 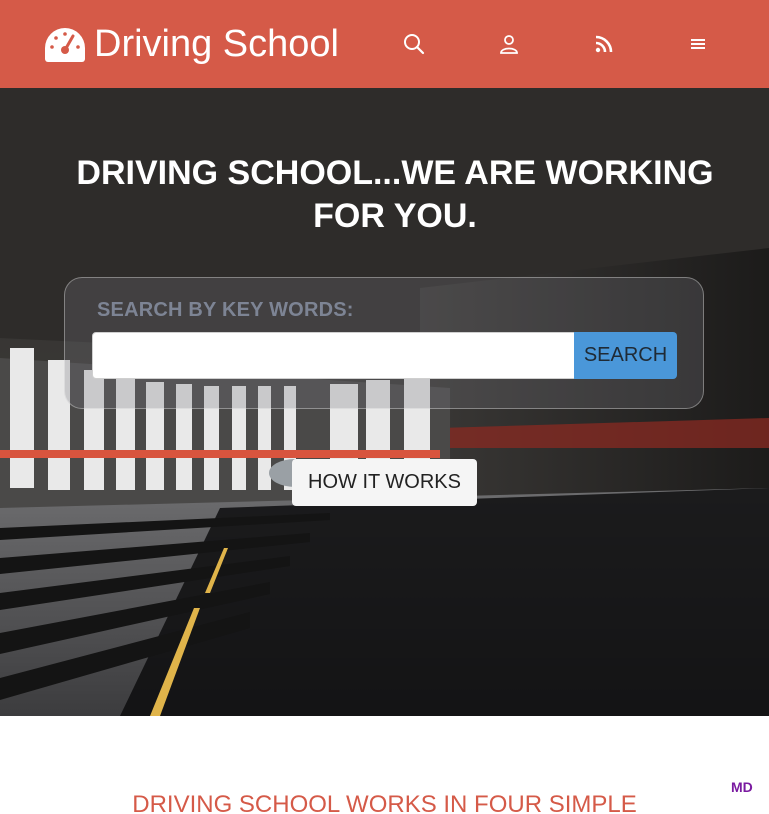 I want to click on user-icon, so click(x=509, y=44).